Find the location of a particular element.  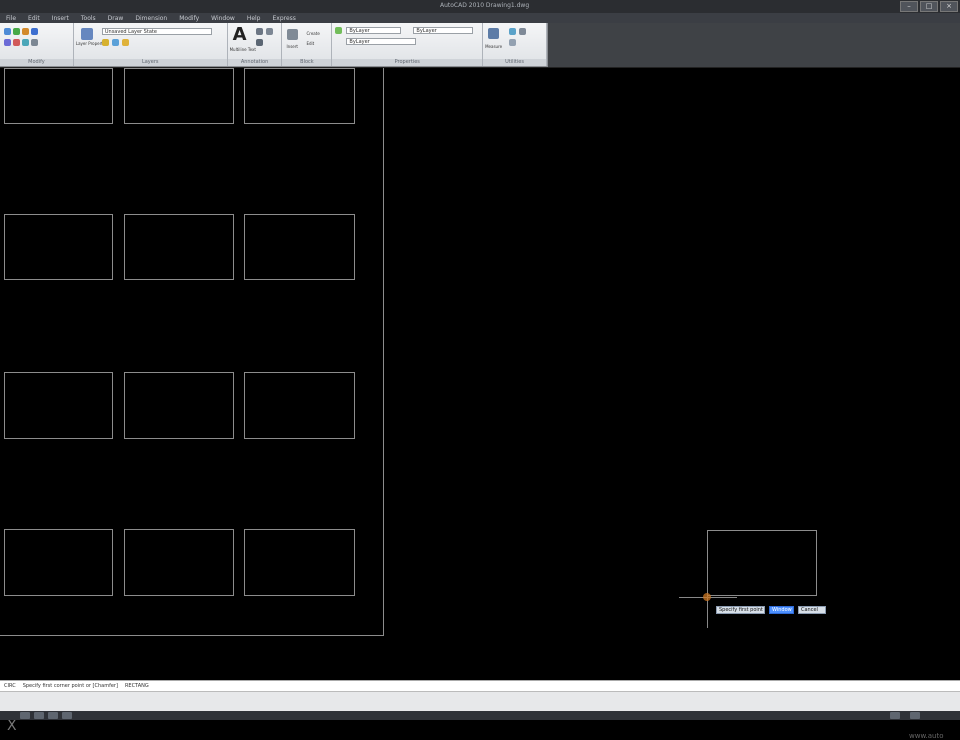

multiline-text-label: Multiline Text is located at coordinates (242, 49).